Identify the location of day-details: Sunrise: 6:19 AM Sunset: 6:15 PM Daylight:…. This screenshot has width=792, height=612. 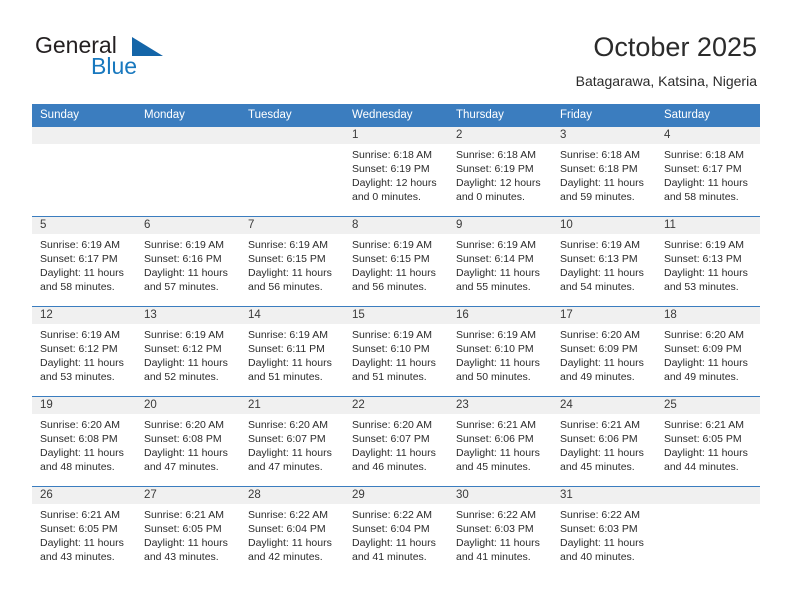
(292, 264).